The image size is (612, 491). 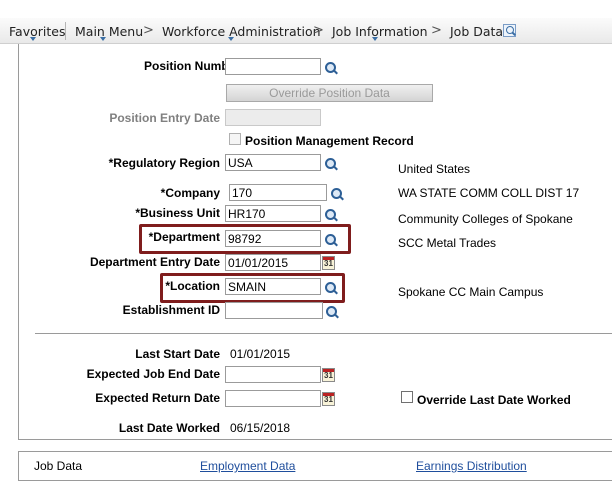 I want to click on expected-job-end-date-input, so click(x=273, y=374).